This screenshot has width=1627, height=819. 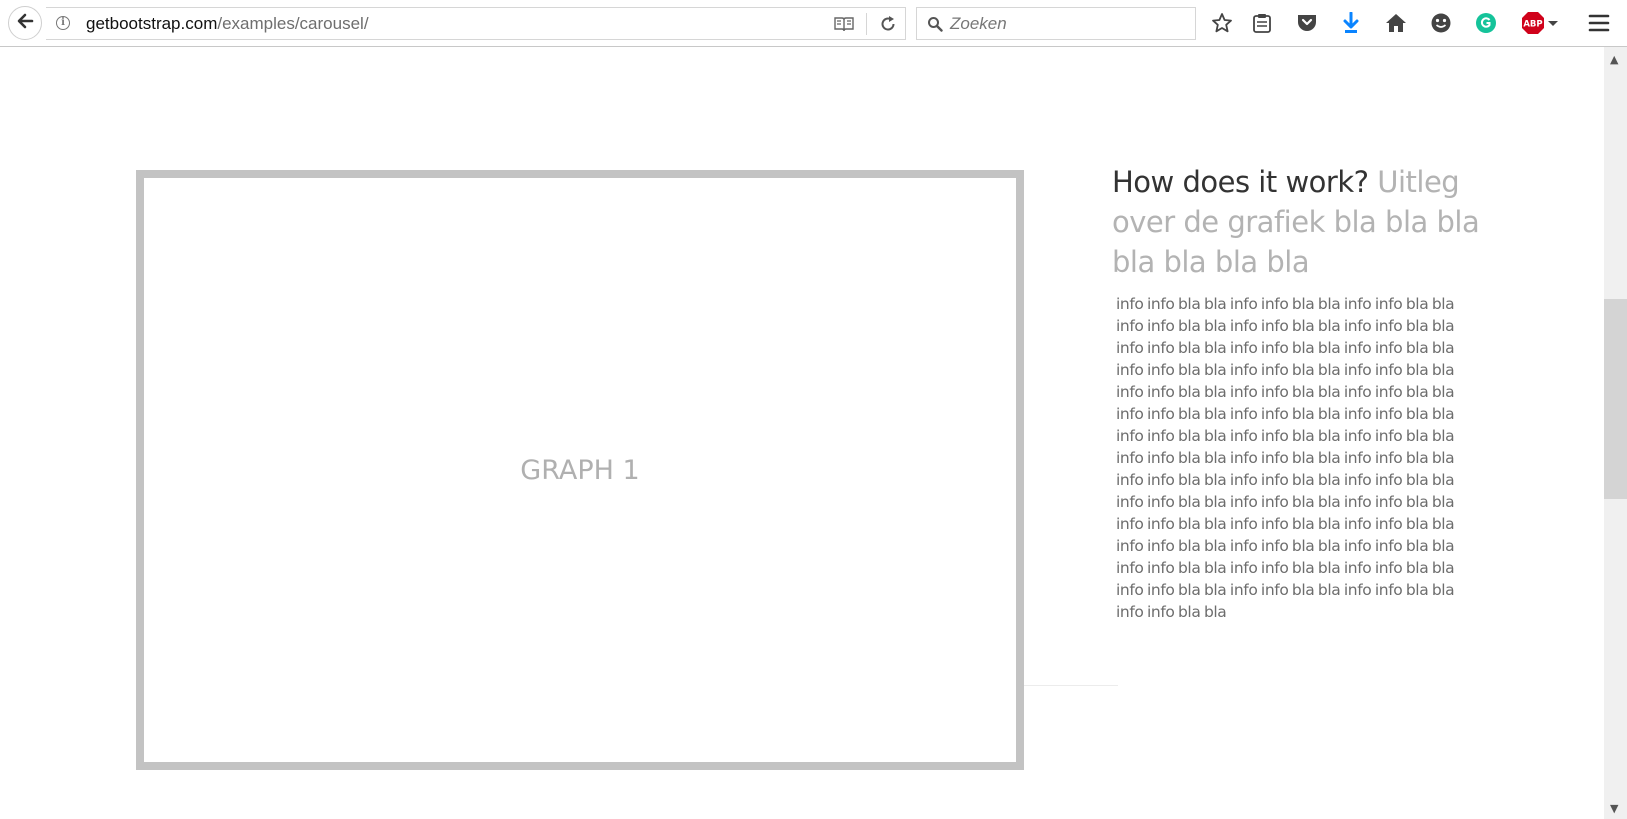 I want to click on url-text: getbootstrap.com/examples/carousel/, so click(x=227, y=24).